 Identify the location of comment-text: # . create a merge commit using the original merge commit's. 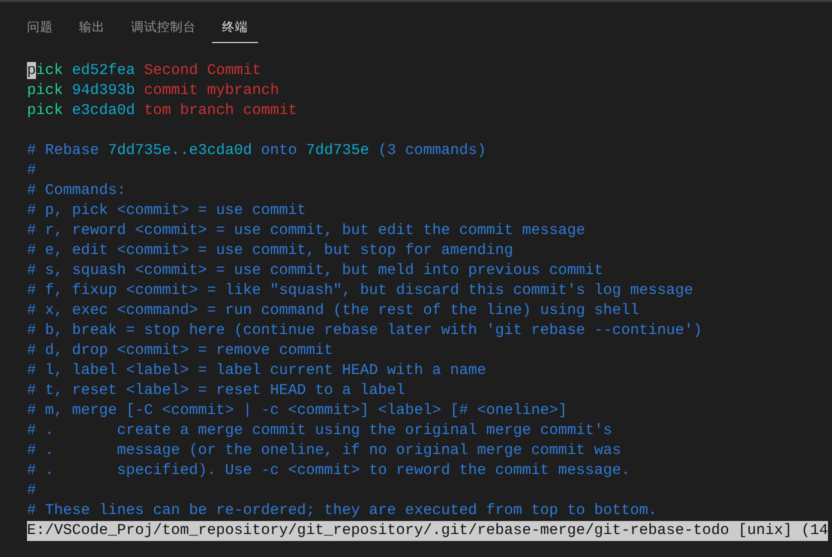
(319, 430).